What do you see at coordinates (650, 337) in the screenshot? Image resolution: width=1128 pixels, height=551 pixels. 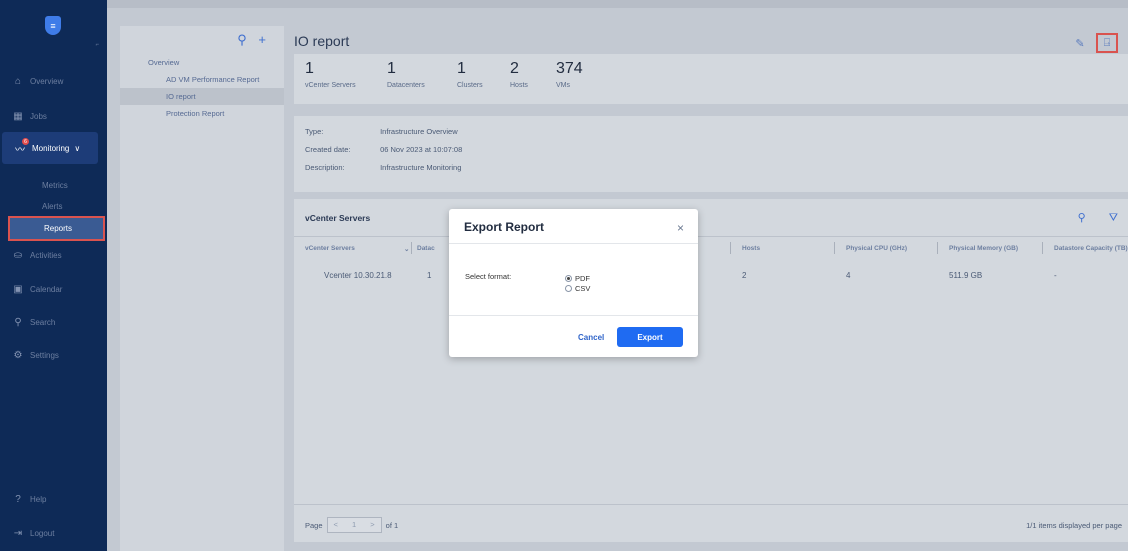 I see `export-button: Export` at bounding box center [650, 337].